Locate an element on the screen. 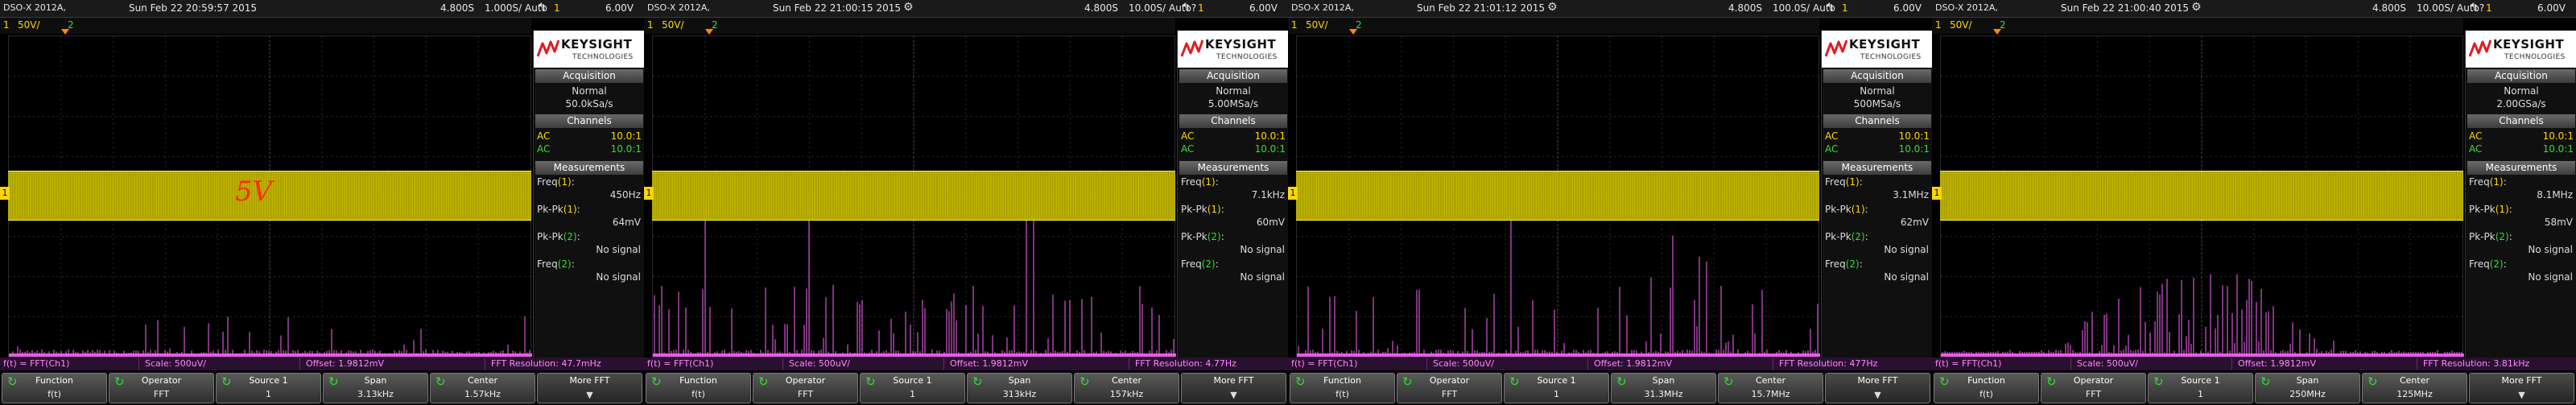 This screenshot has height=405, width=2576. sample-rate: 100.0S/ is located at coordinates (1791, 8).